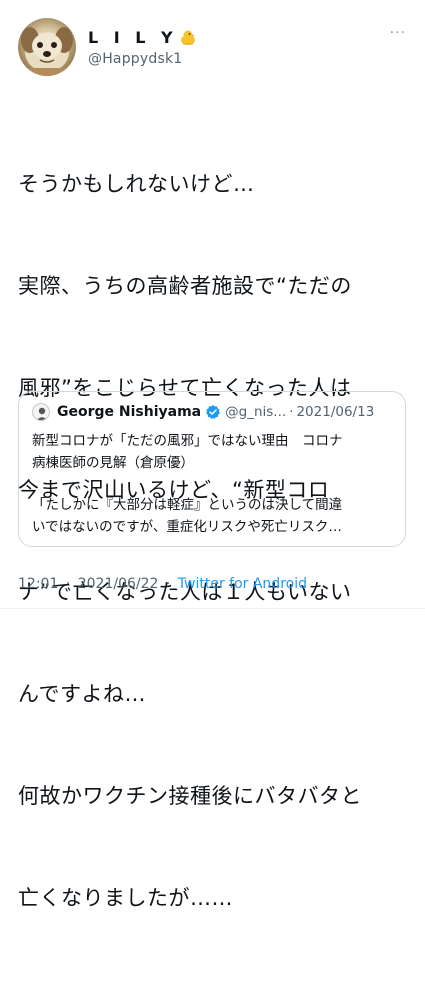 The height and width of the screenshot is (983, 425). Describe the element at coordinates (129, 412) in the screenshot. I see `quoted-author-name: George Nishiyama` at that location.